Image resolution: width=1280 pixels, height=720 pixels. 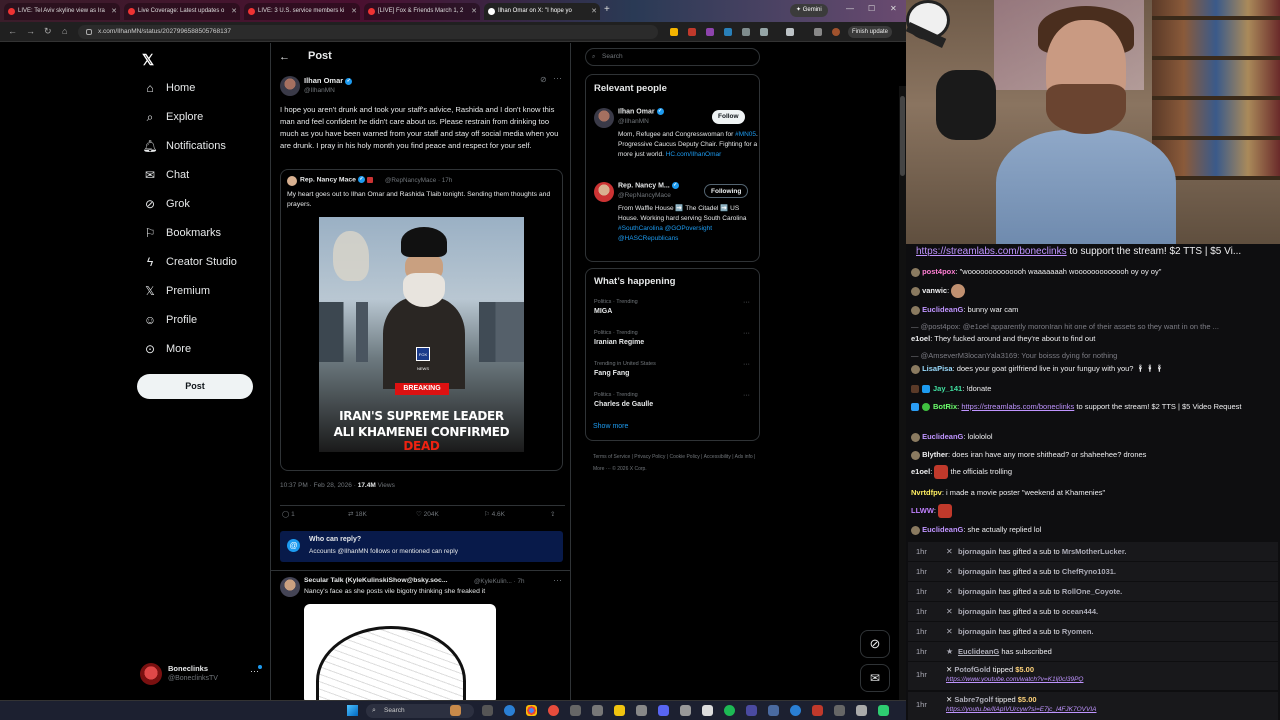 What do you see at coordinates (619, 342) in the screenshot?
I see `trend-item: Iranian Regime` at bounding box center [619, 342].